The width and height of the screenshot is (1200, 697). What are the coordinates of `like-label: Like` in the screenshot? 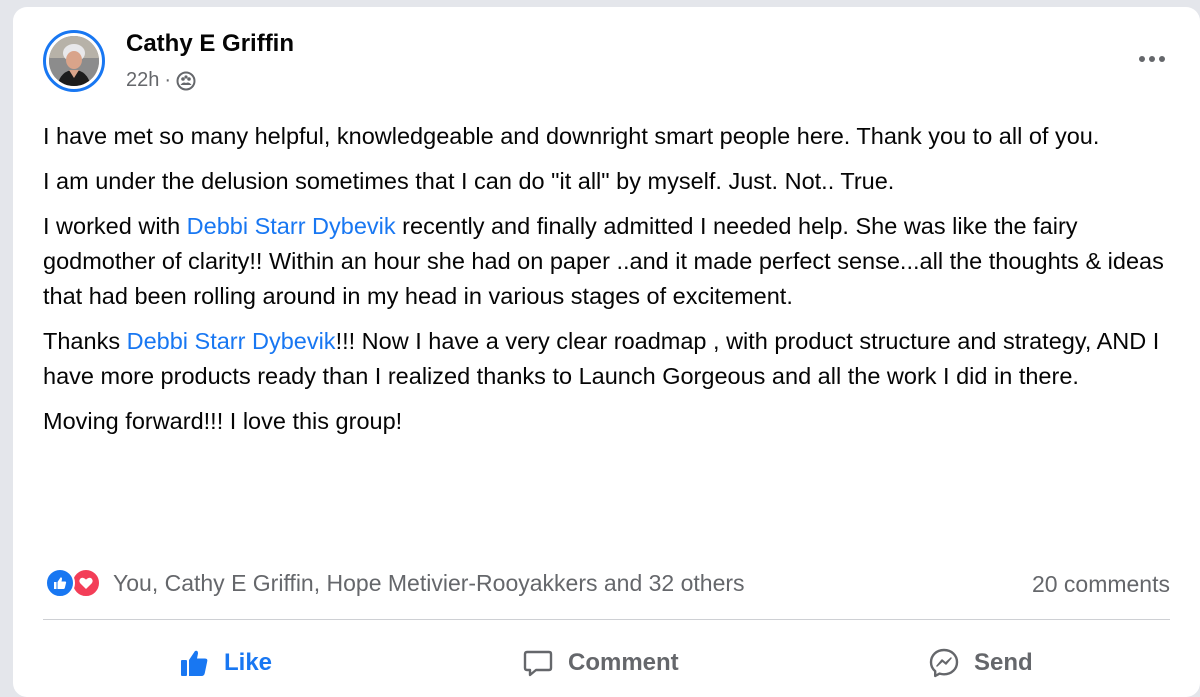 It's located at (248, 662).